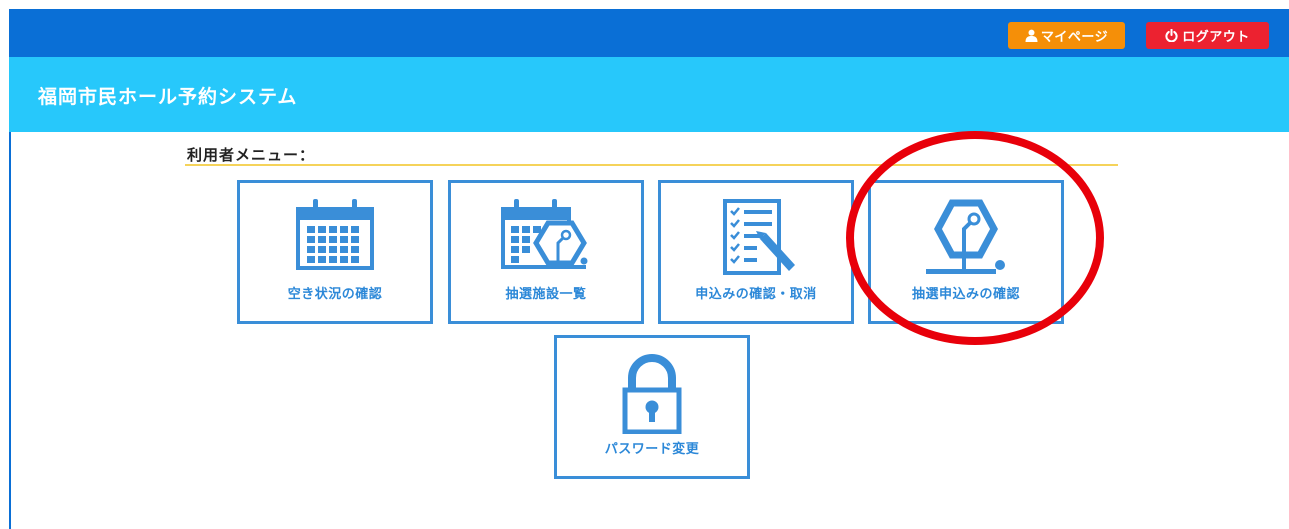  Describe the element at coordinates (335, 294) in the screenshot. I see `tile-label: 空き状況の確認` at that location.